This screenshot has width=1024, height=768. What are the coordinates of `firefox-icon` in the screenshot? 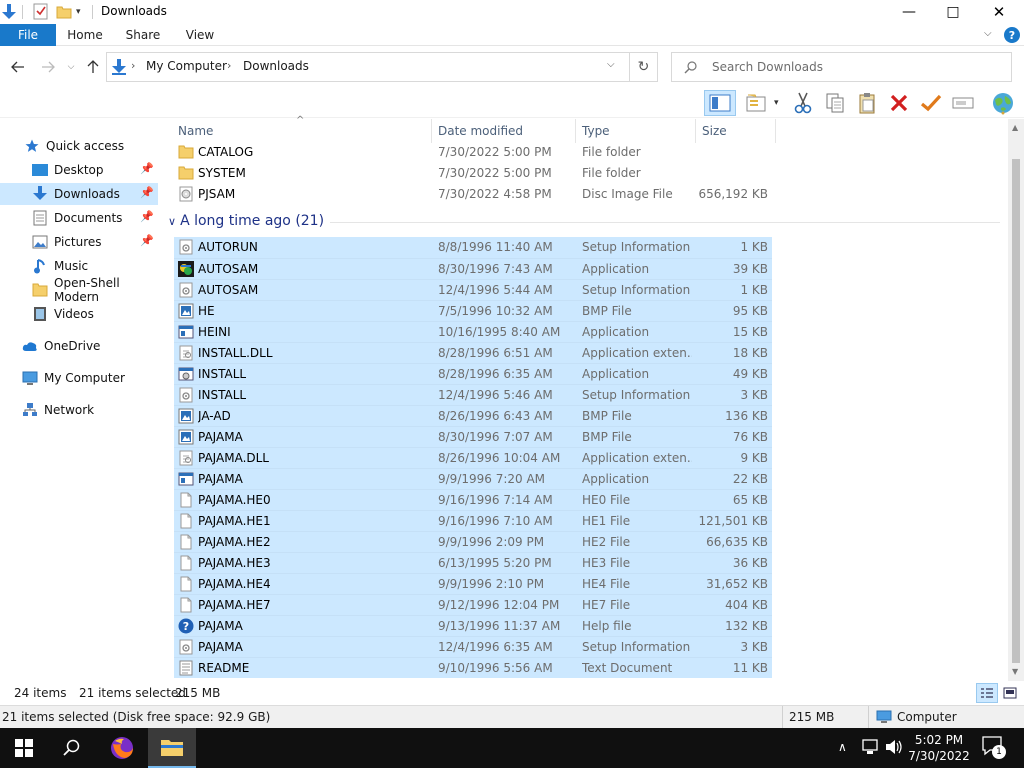 It's located at (122, 748).